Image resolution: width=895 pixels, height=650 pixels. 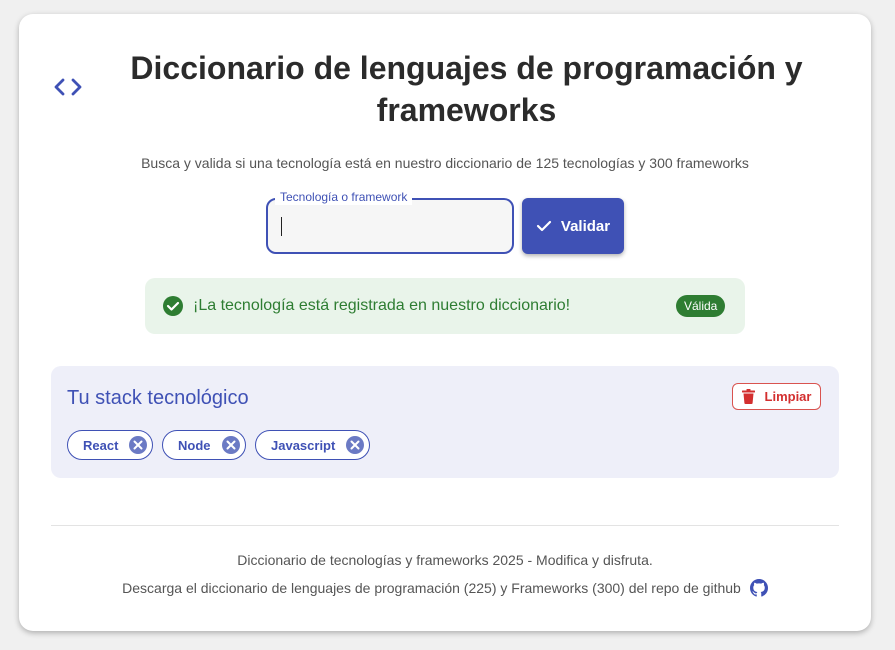 I want to click on chip-label: Javascript, so click(x=303, y=445).